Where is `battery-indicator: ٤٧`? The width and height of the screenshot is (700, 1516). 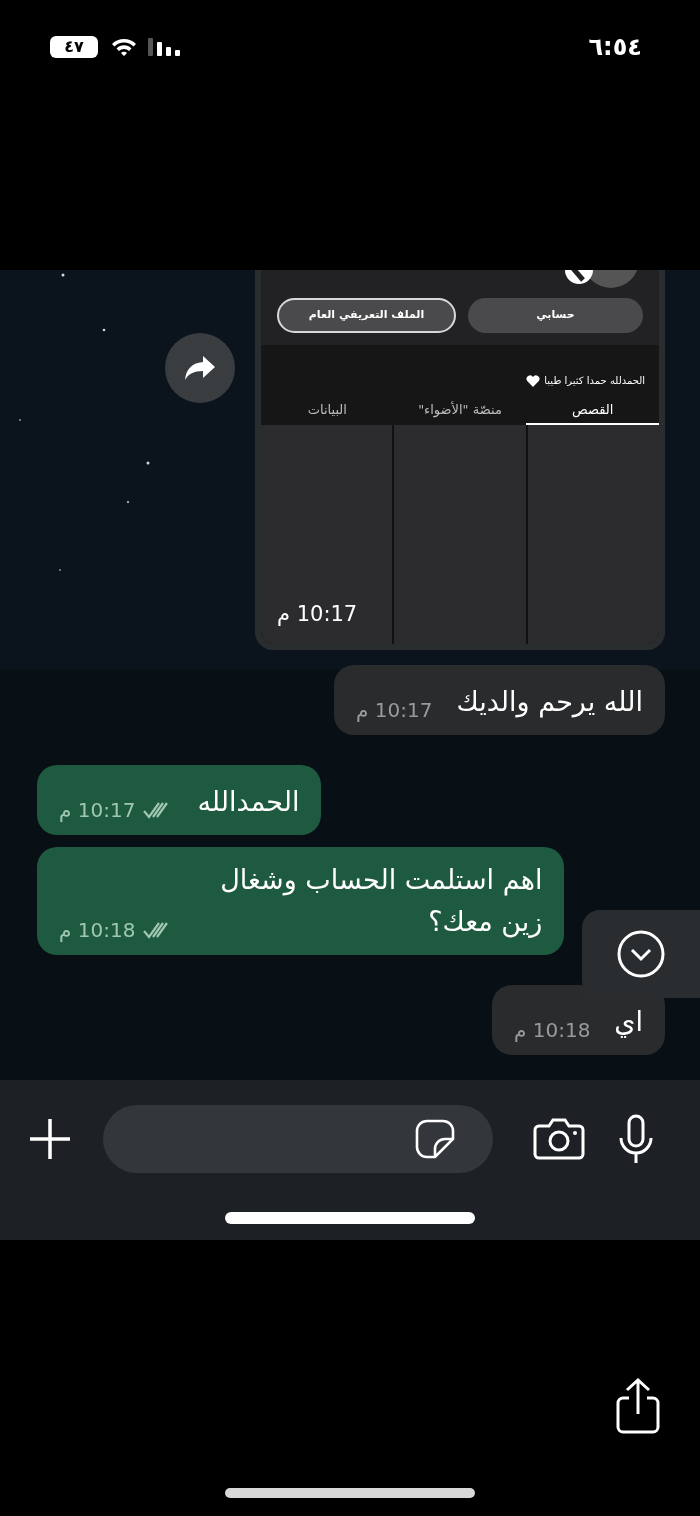 battery-indicator: ٤٧ is located at coordinates (74, 47).